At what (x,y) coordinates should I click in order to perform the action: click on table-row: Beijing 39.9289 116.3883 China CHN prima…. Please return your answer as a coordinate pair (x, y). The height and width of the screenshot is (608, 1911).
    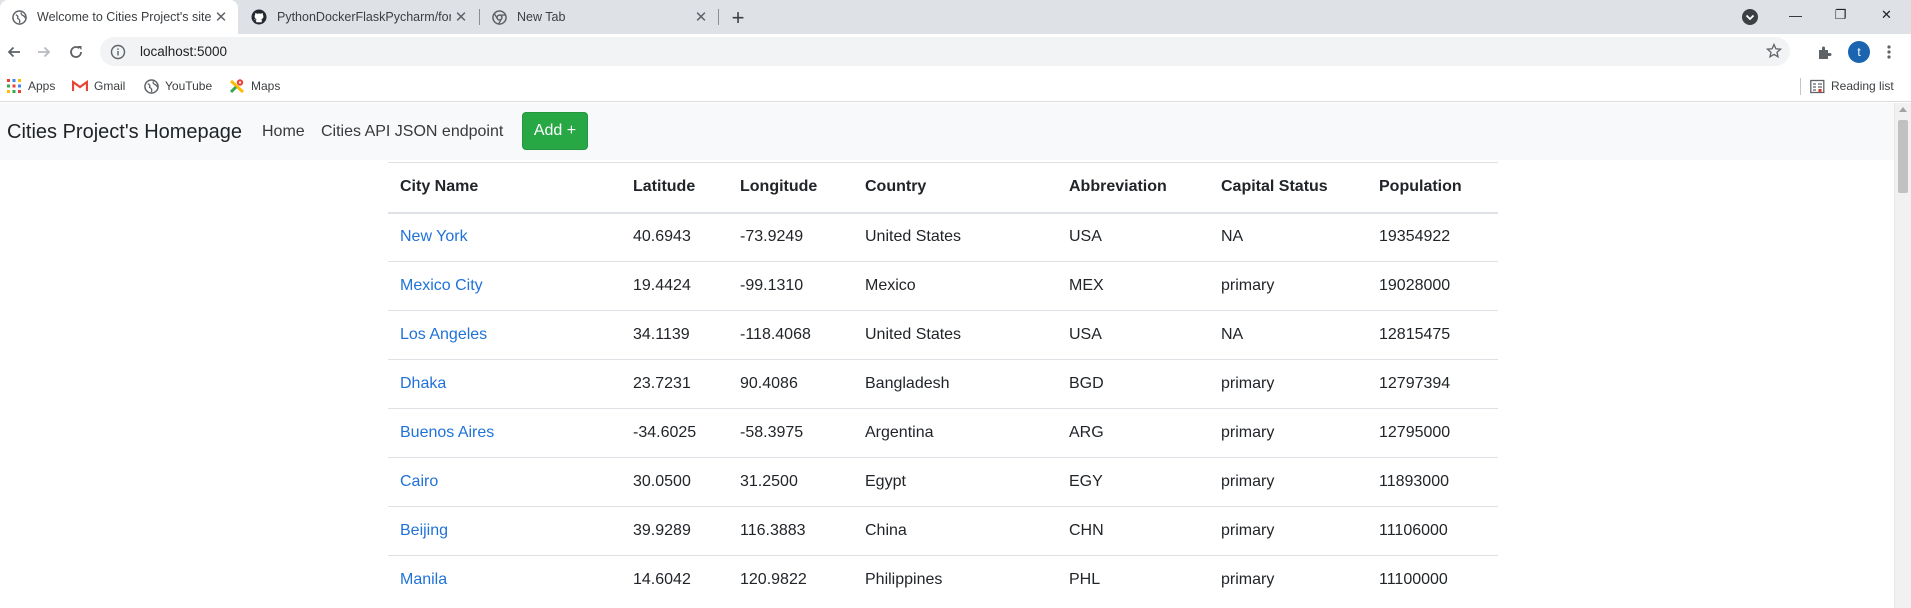
    Looking at the image, I should click on (943, 531).